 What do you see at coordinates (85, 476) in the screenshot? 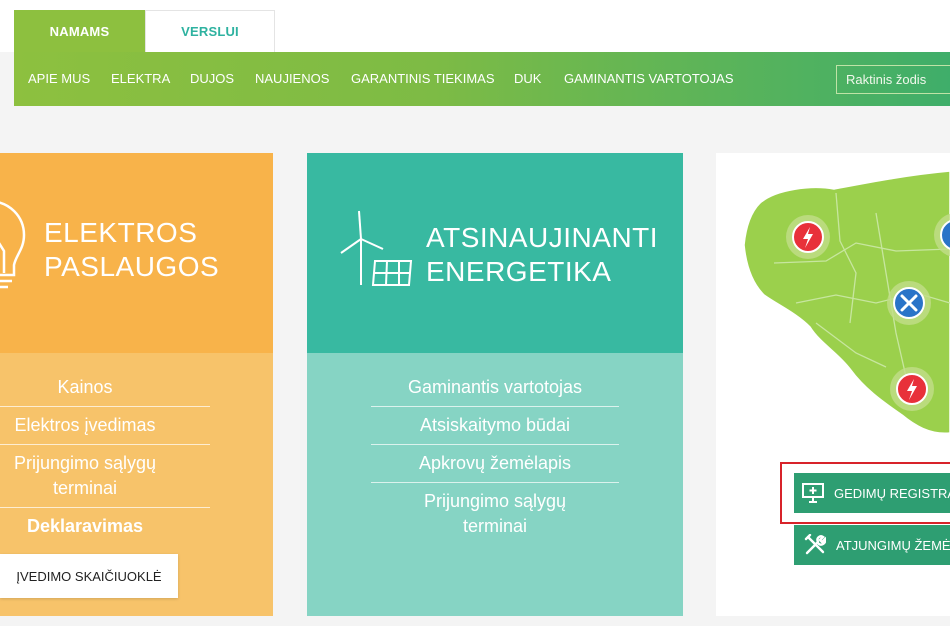
I see `link-prijungimo-salygu-terminai: Prijungimo sąlygų terminai` at bounding box center [85, 476].